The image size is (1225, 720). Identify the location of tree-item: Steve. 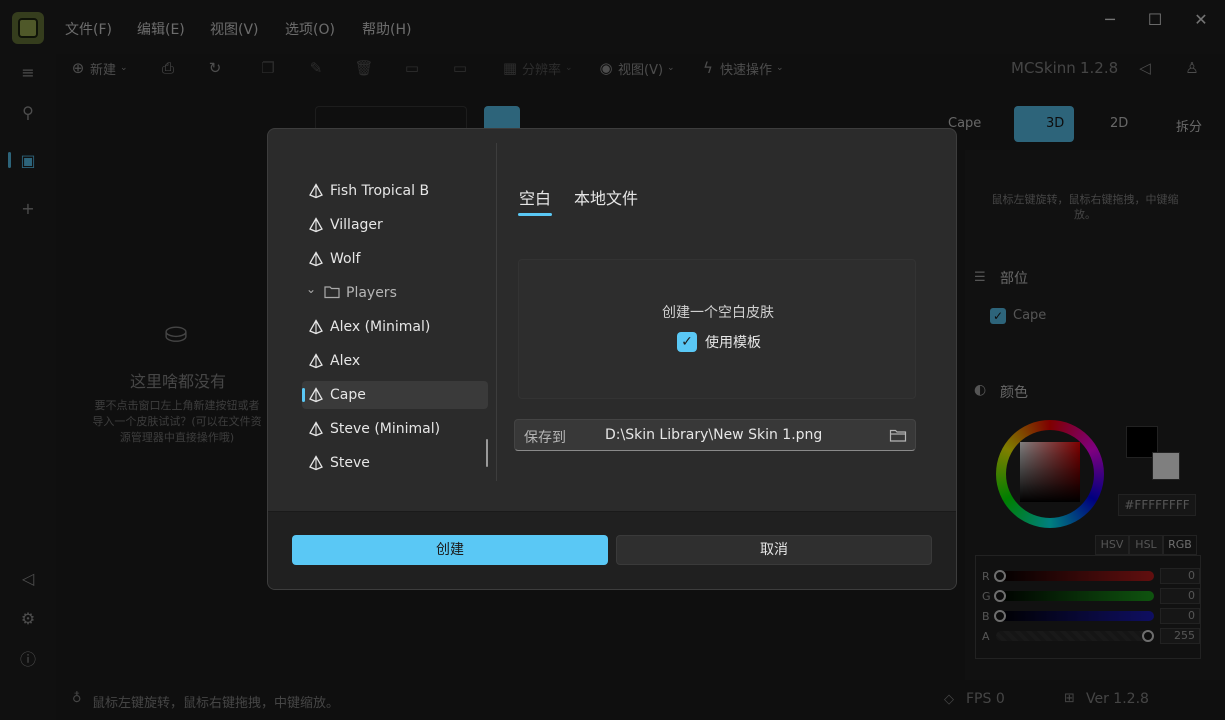
(395, 463).